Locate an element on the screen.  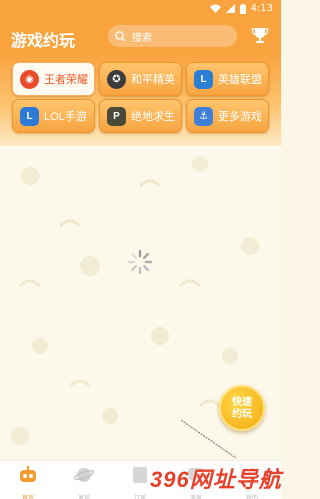
battery-icon is located at coordinates (242, 8).